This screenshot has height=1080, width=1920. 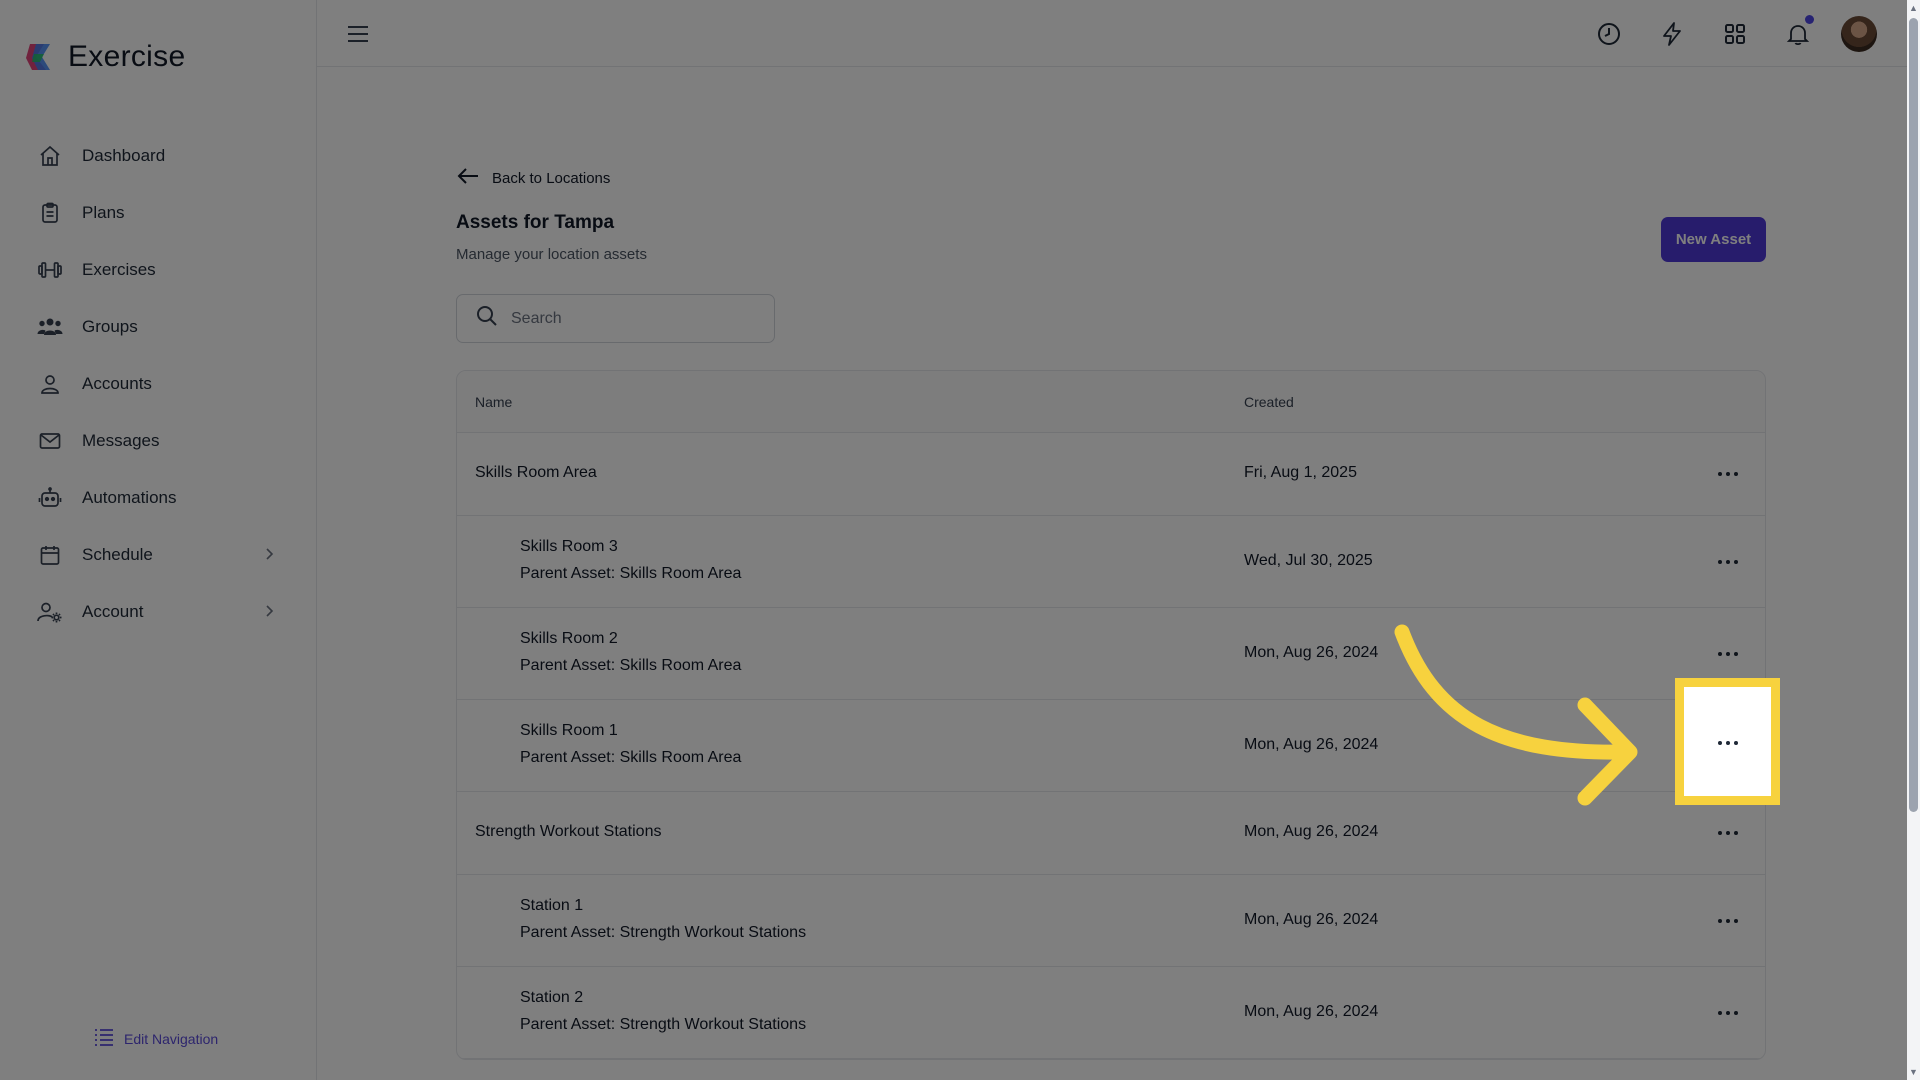 What do you see at coordinates (50, 213) in the screenshot?
I see `clipboard-icon` at bounding box center [50, 213].